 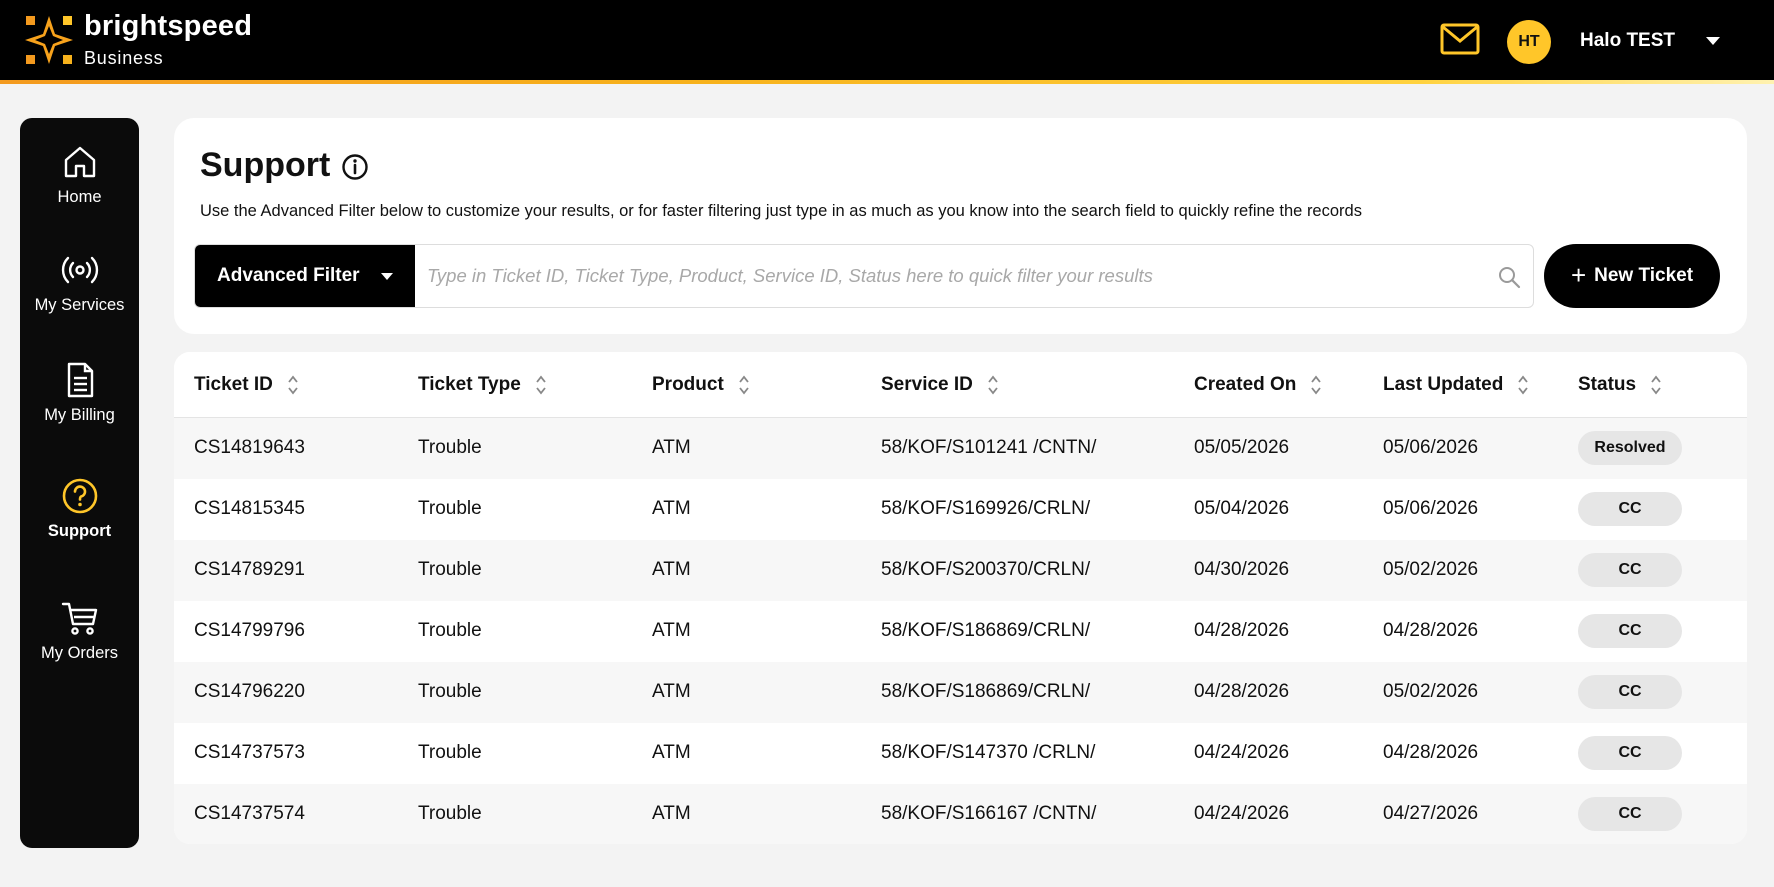 I want to click on last-updated-cell: 04/27/2026, so click(x=1431, y=813).